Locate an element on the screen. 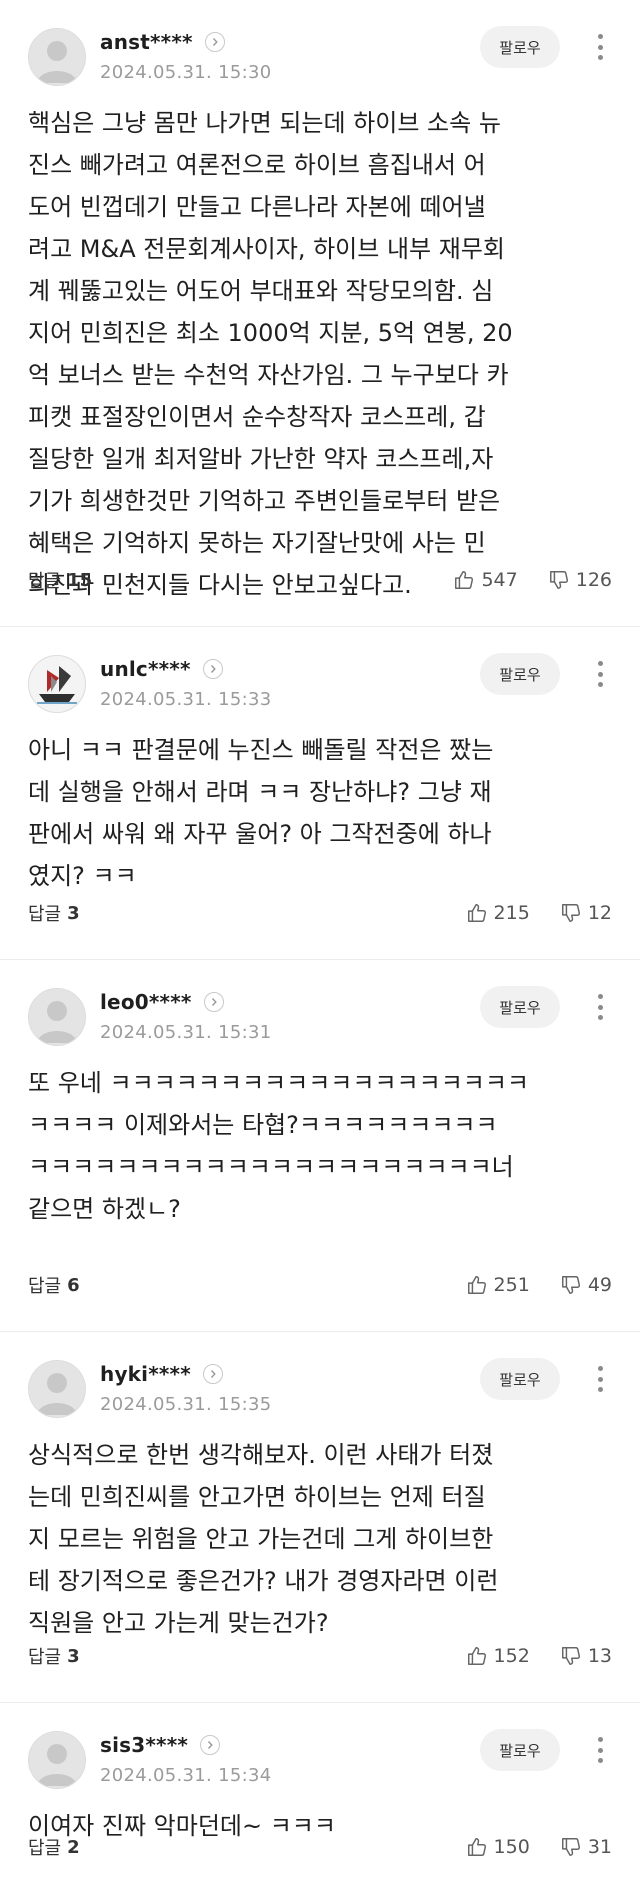  comment-text-line: 핵심은 그냥 몸만 나가면 되는데 하이브 소속 뉴 is located at coordinates (264, 123).